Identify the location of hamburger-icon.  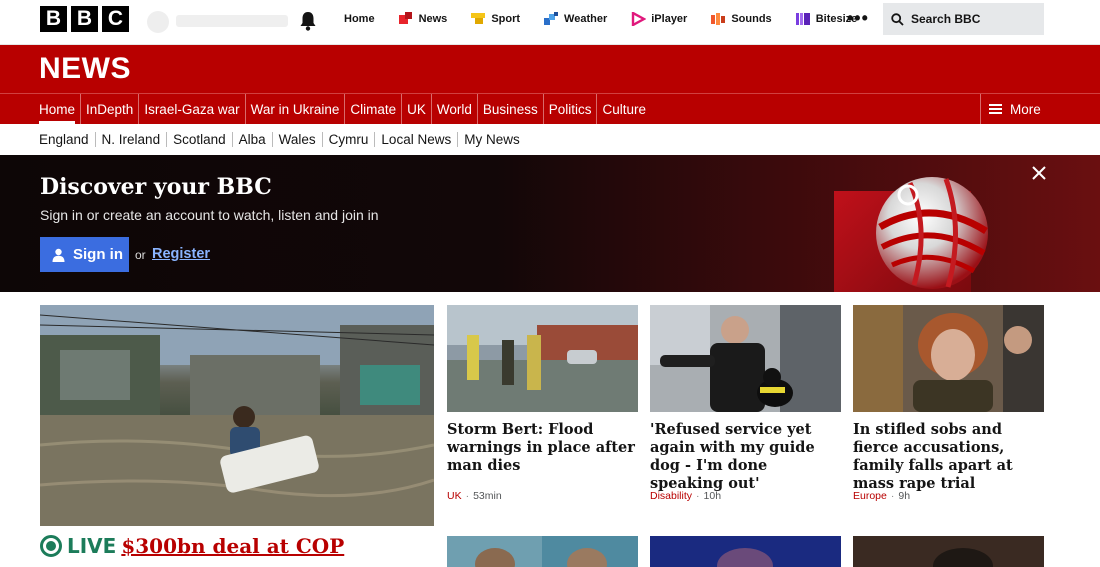
(995, 109).